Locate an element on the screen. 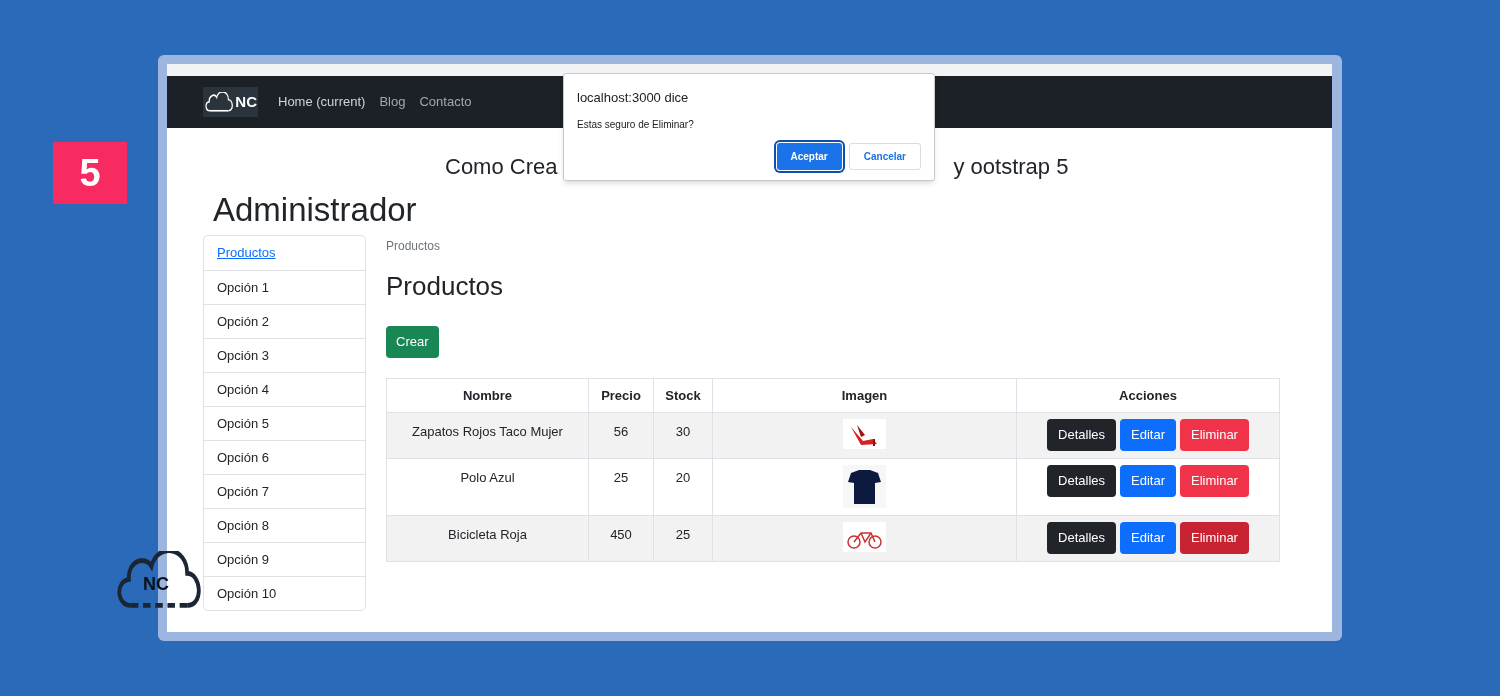 This screenshot has height=696, width=1500. table-cell: Polo Azul is located at coordinates (487, 487).